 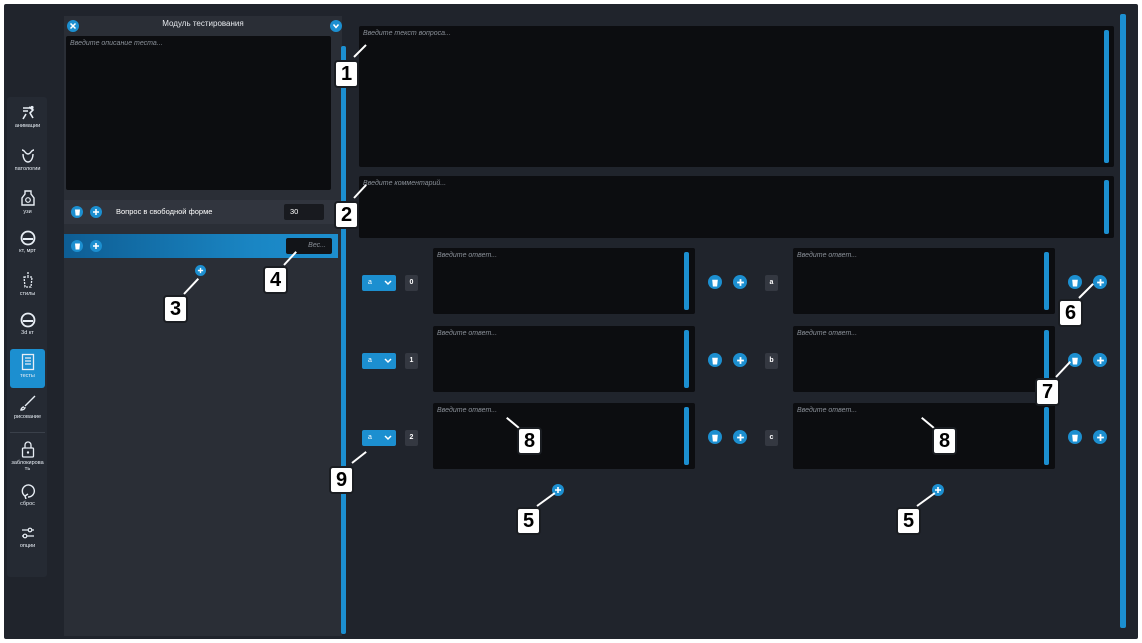 I want to click on lock-icon, so click(x=27, y=449).